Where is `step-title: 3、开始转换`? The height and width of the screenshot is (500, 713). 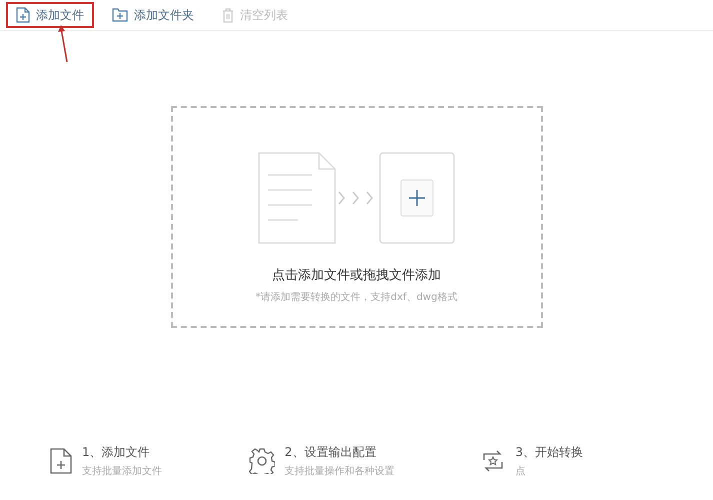 step-title: 3、开始转换 is located at coordinates (549, 452).